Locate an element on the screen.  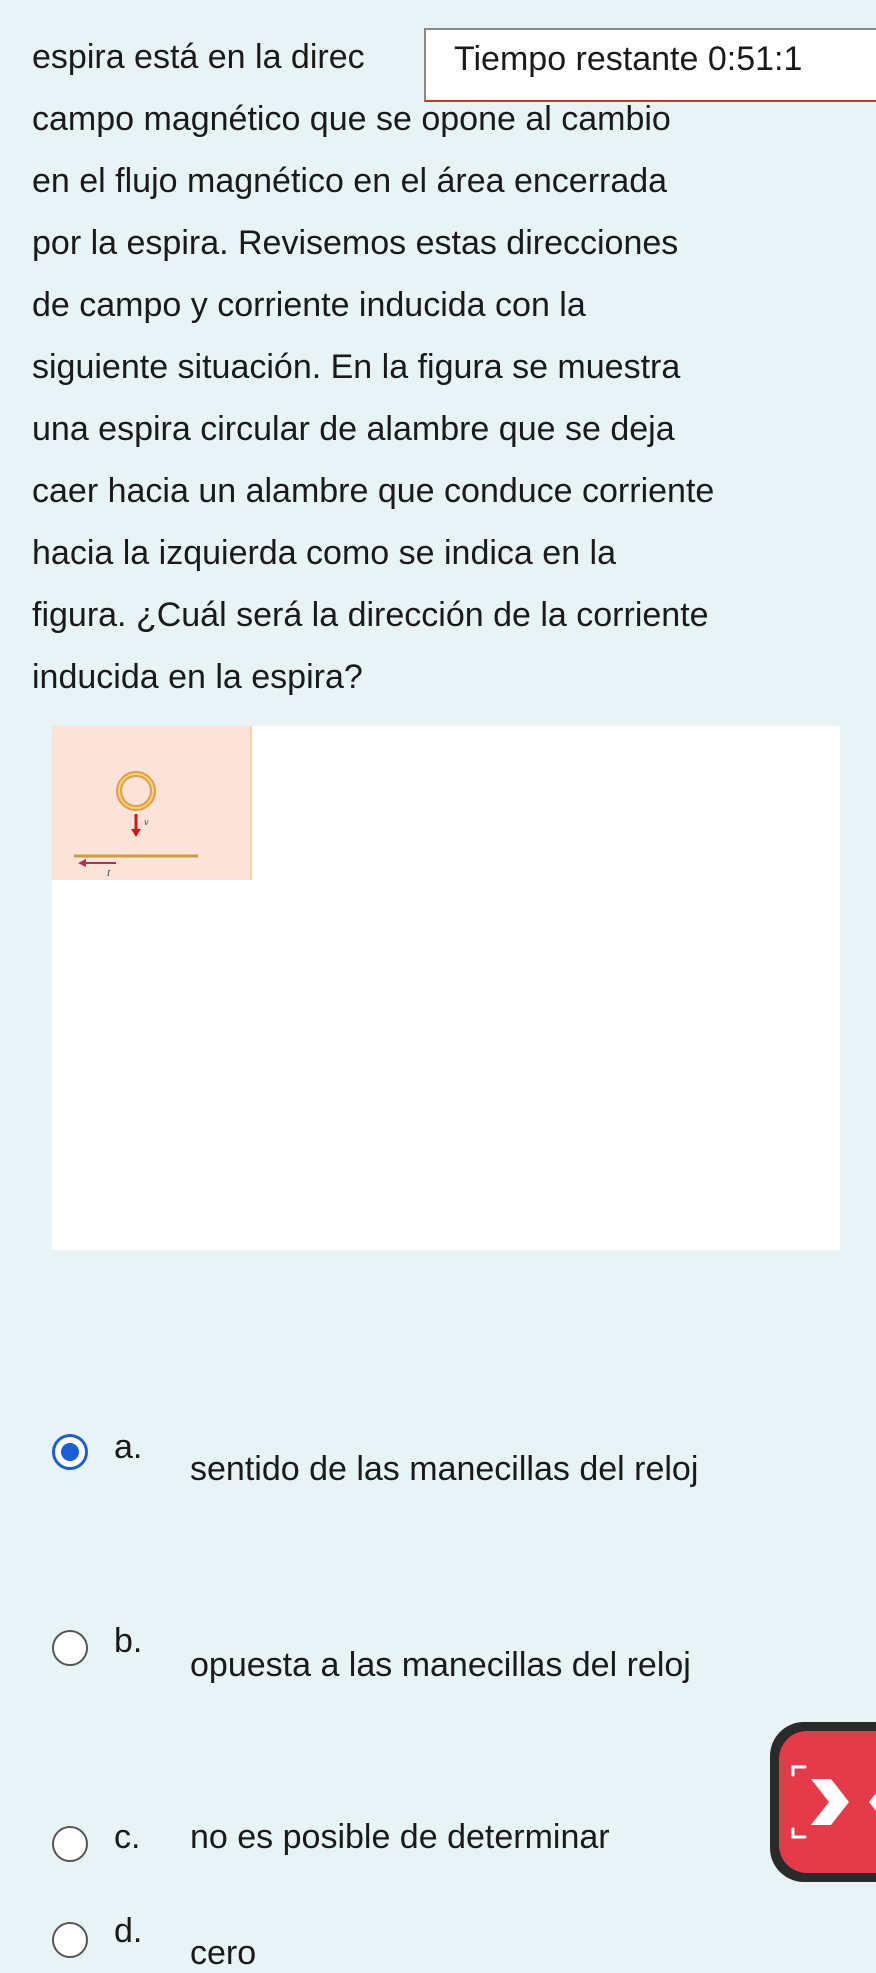
option-text: opuesta a las manecillas del reloj is located at coordinates (440, 1665).